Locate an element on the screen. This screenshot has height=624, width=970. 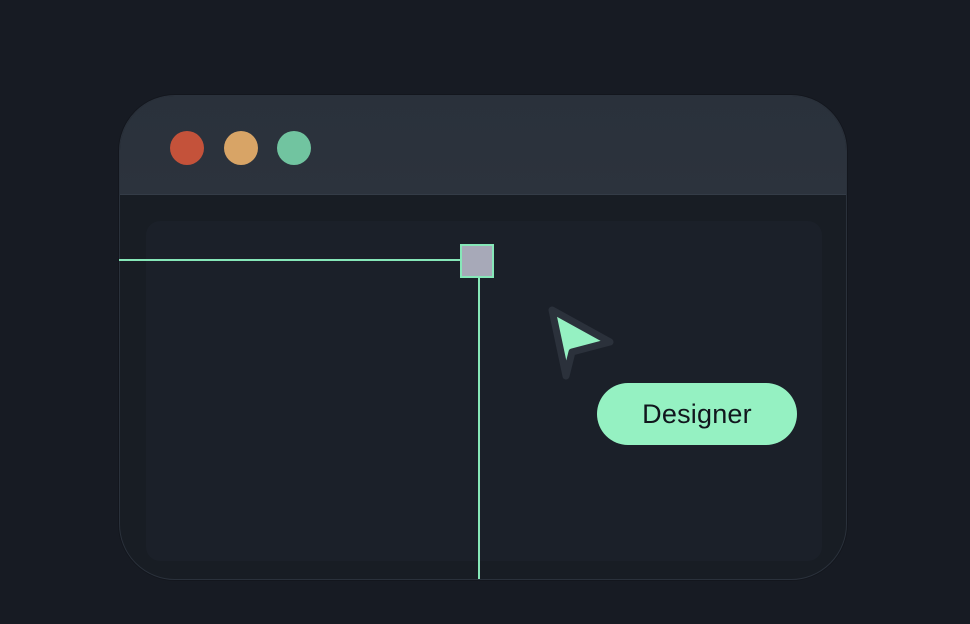
collaborator-name-tag: Designer is located at coordinates (697, 414).